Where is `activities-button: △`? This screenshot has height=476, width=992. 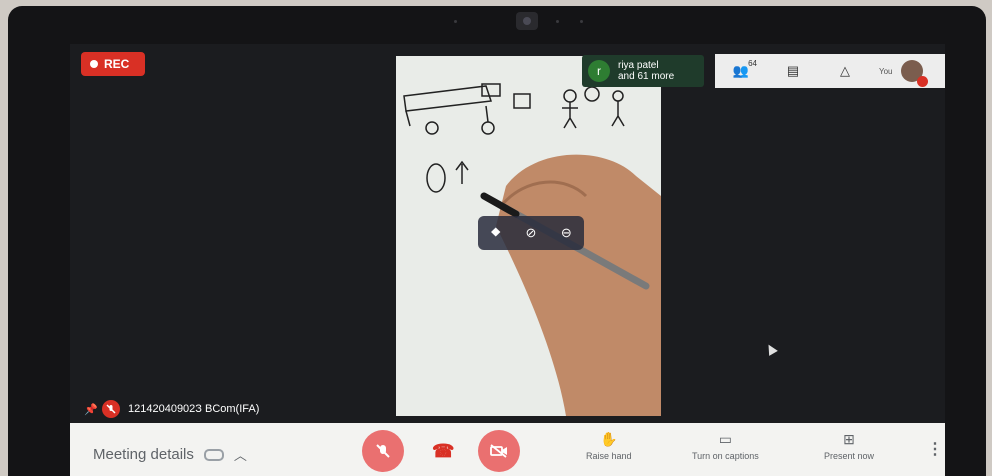
activities-button: △ is located at coordinates (845, 71).